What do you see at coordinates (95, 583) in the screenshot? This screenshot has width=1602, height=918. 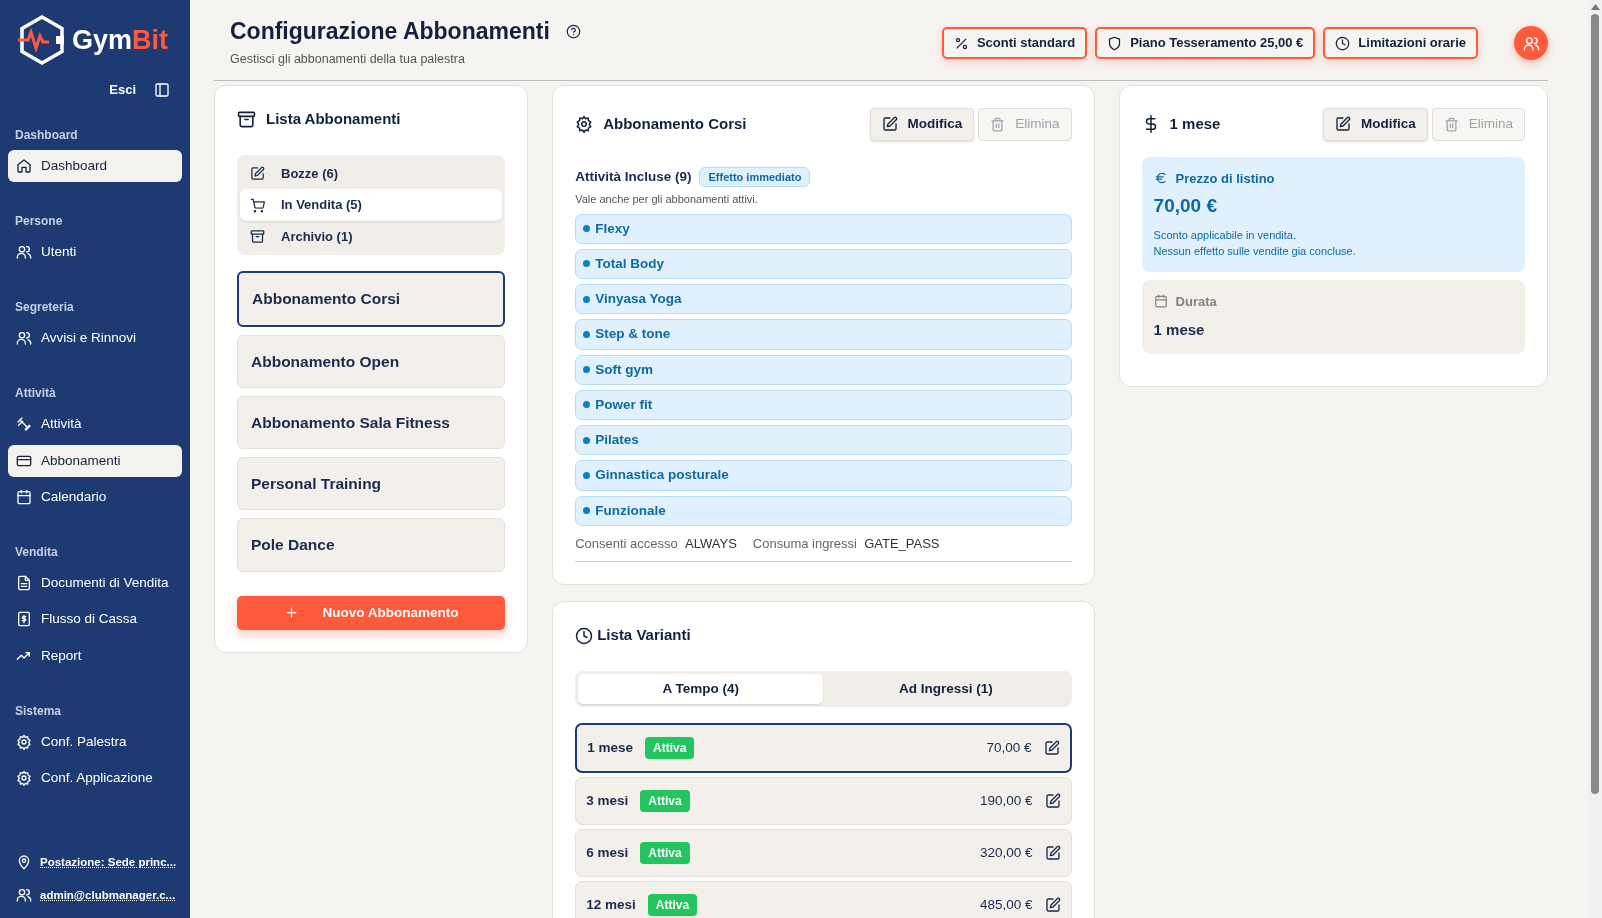 I see `sidebar-item: Documenti di Vendita` at bounding box center [95, 583].